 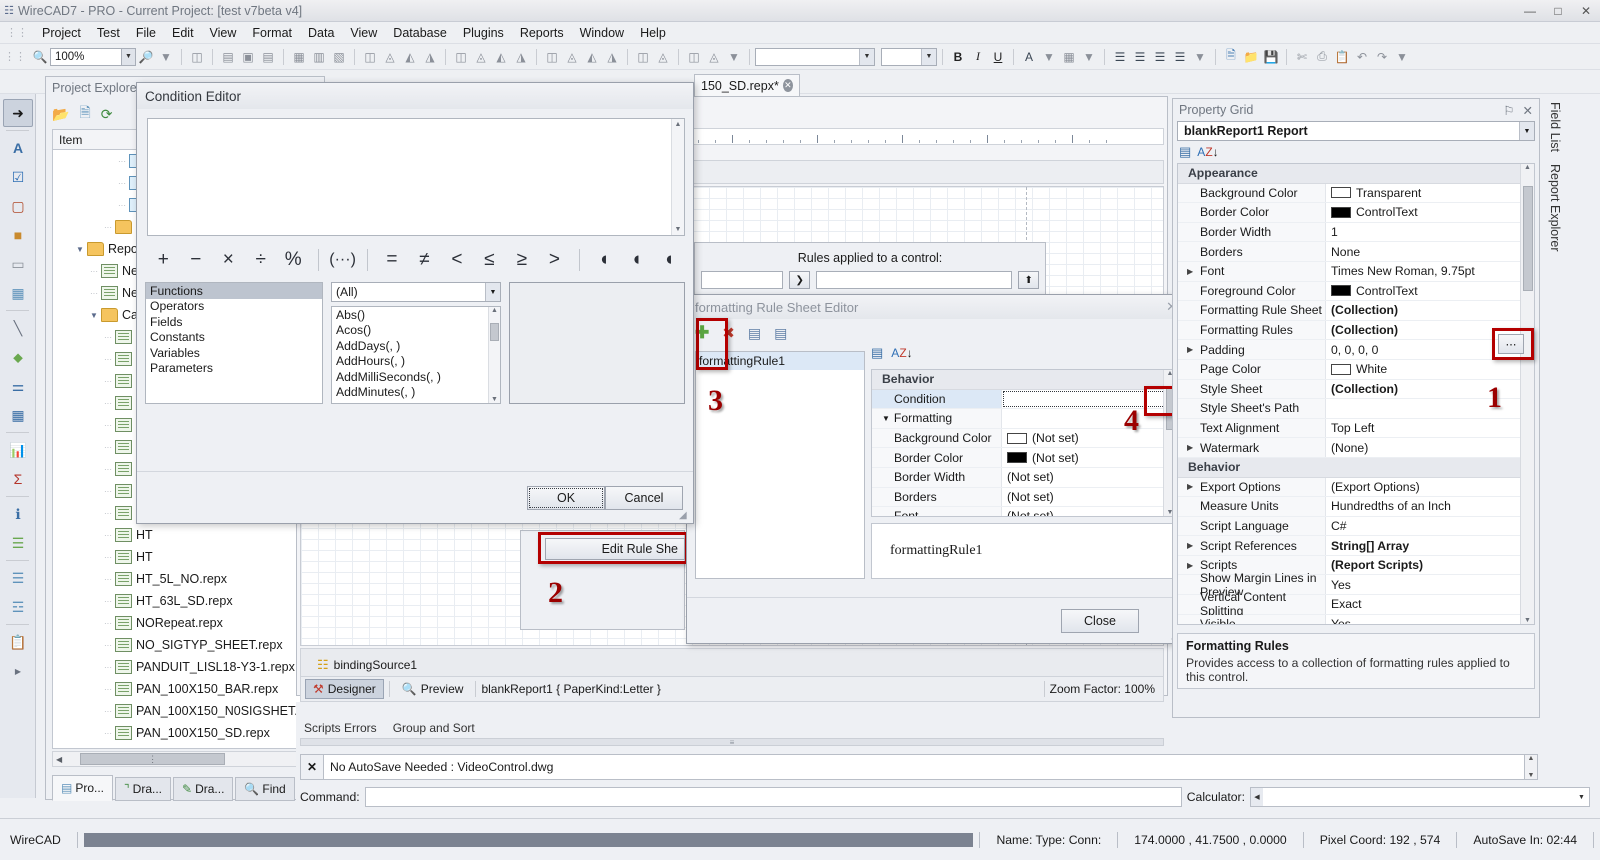 What do you see at coordinates (18, 206) in the screenshot?
I see `rich-text-tool-icon: ▢` at bounding box center [18, 206].